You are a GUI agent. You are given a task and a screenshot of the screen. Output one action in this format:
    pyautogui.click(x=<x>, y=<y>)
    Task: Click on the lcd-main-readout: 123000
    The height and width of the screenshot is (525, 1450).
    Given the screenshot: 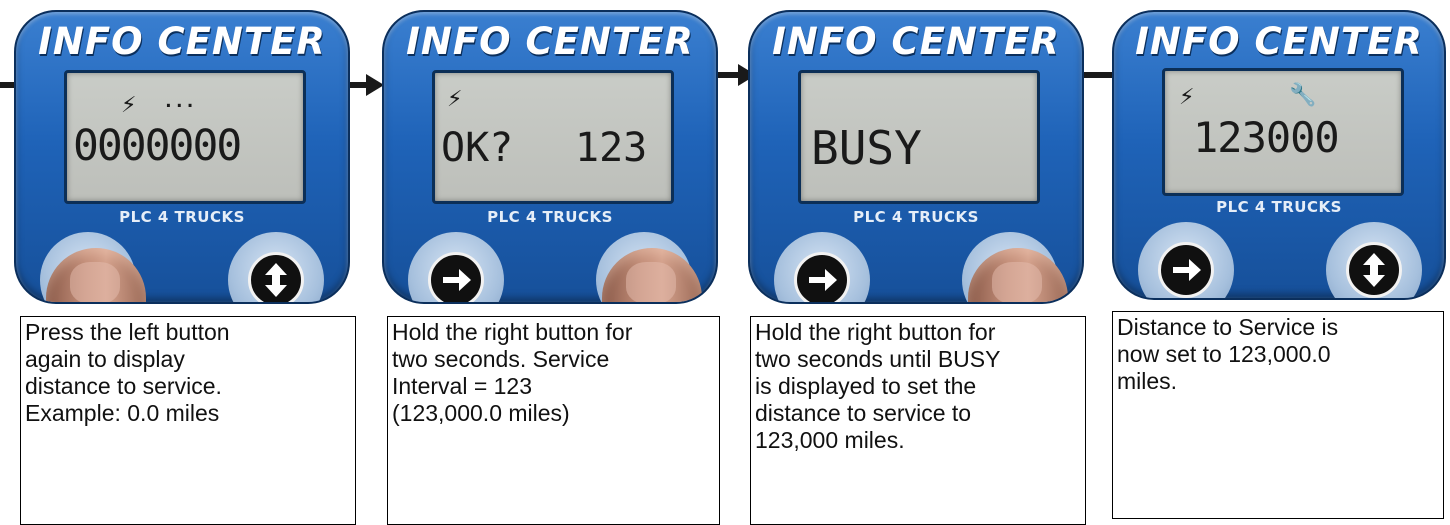 What is the action you would take?
    pyautogui.click(x=1266, y=137)
    